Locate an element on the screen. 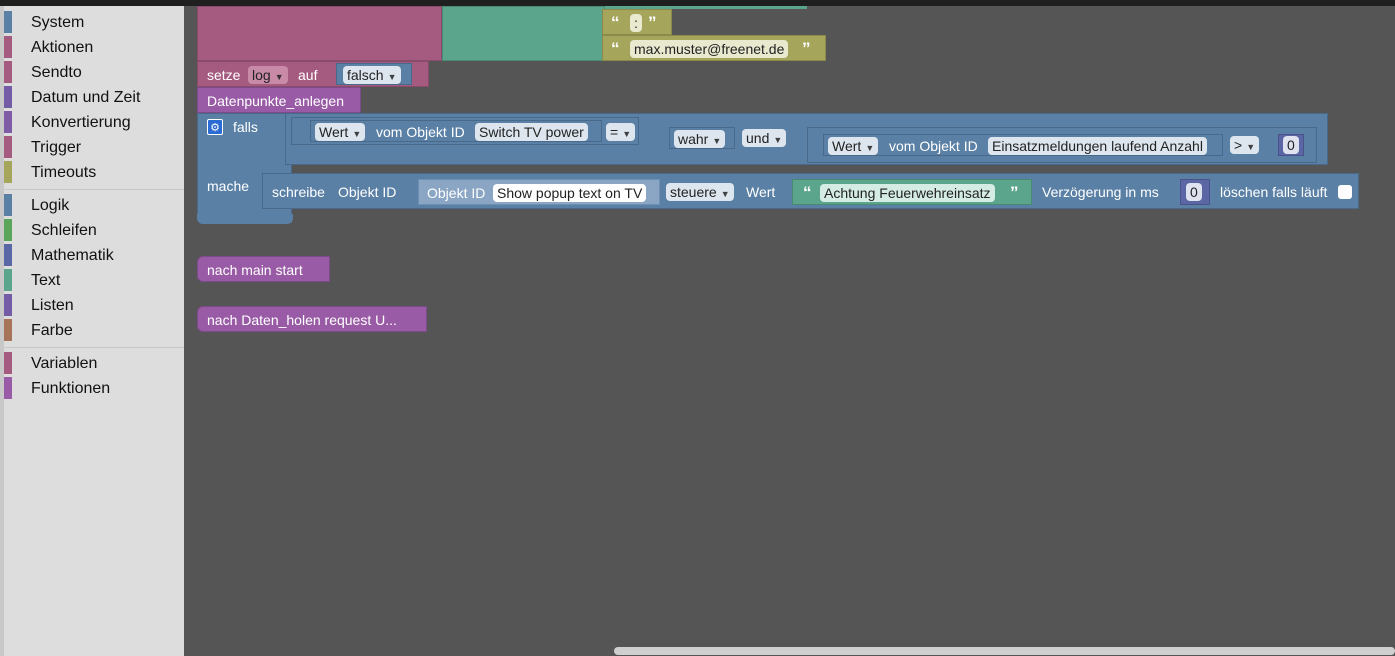  category-label: Logik is located at coordinates (50, 205).